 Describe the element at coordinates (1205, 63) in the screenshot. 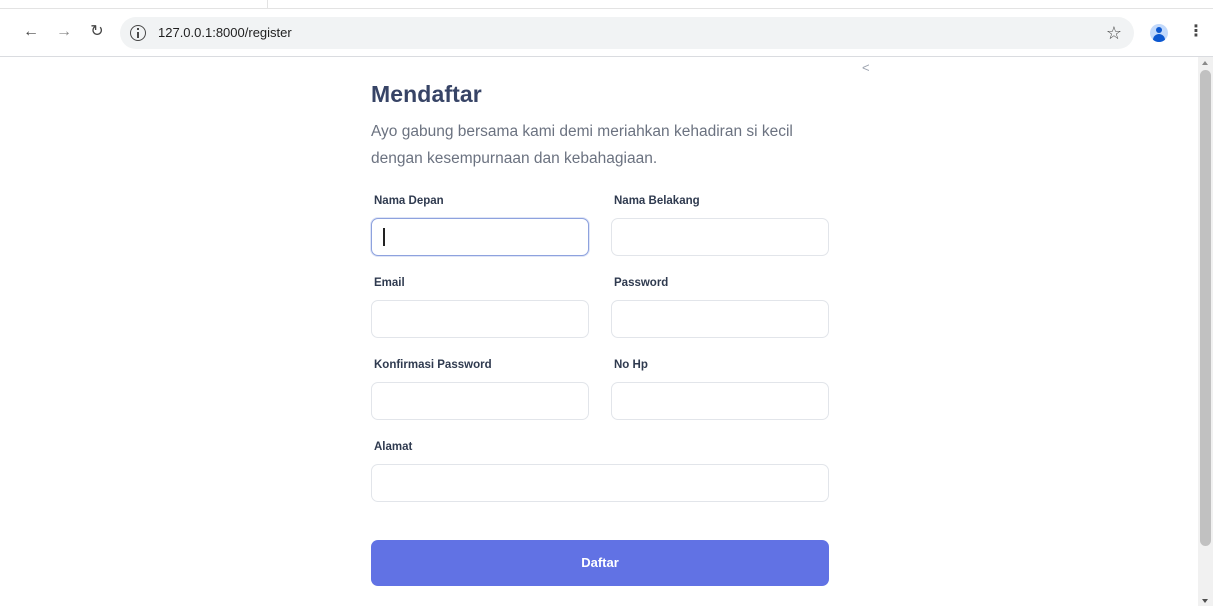

I see `scroll-up-arrow-icon` at that location.